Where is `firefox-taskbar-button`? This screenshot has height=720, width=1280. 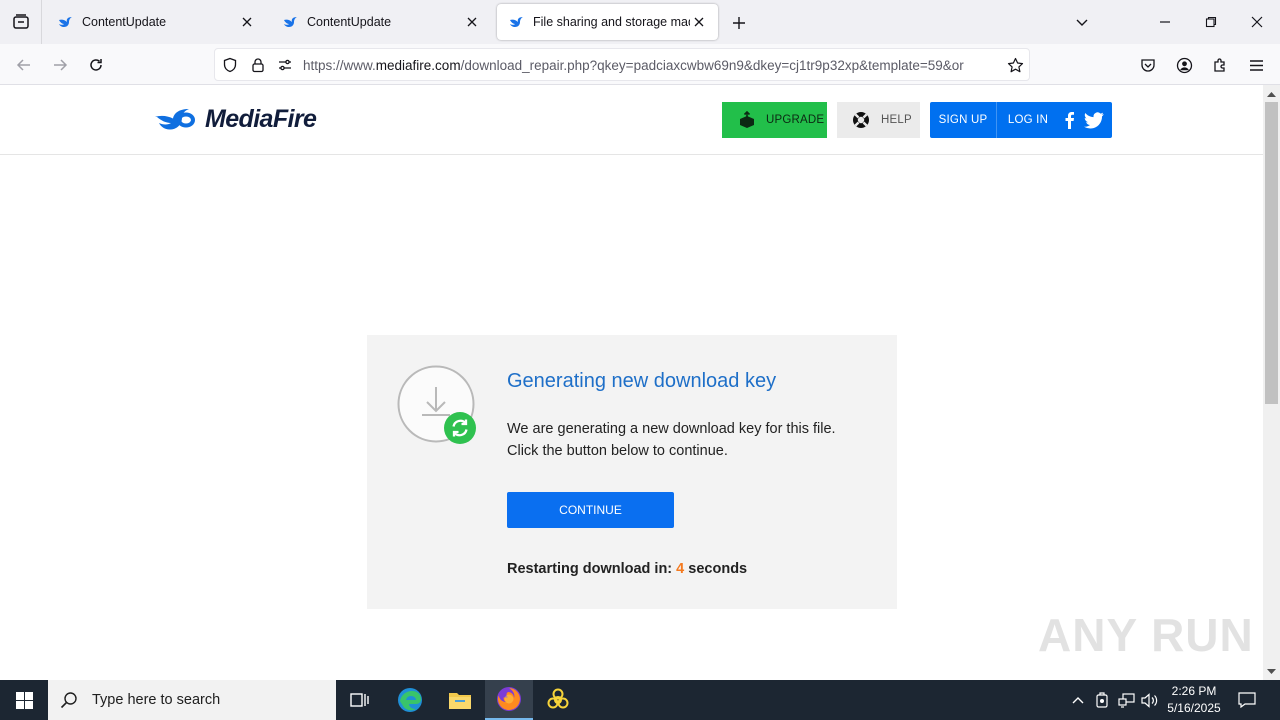
firefox-taskbar-button is located at coordinates (509, 700).